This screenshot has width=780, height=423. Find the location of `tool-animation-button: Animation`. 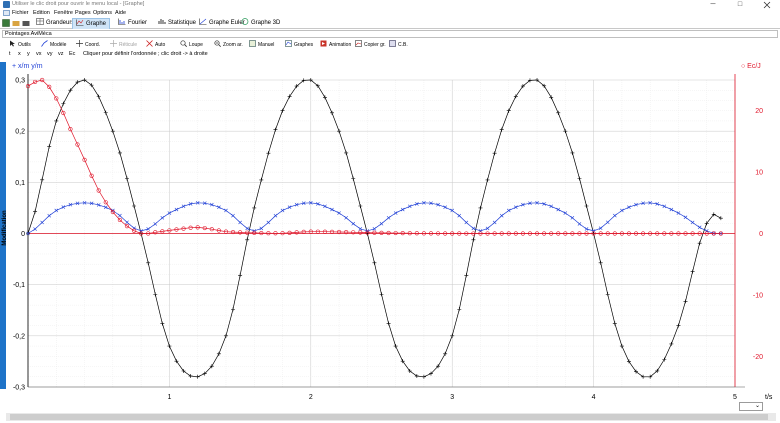

tool-animation-button: Animation is located at coordinates (335, 44).